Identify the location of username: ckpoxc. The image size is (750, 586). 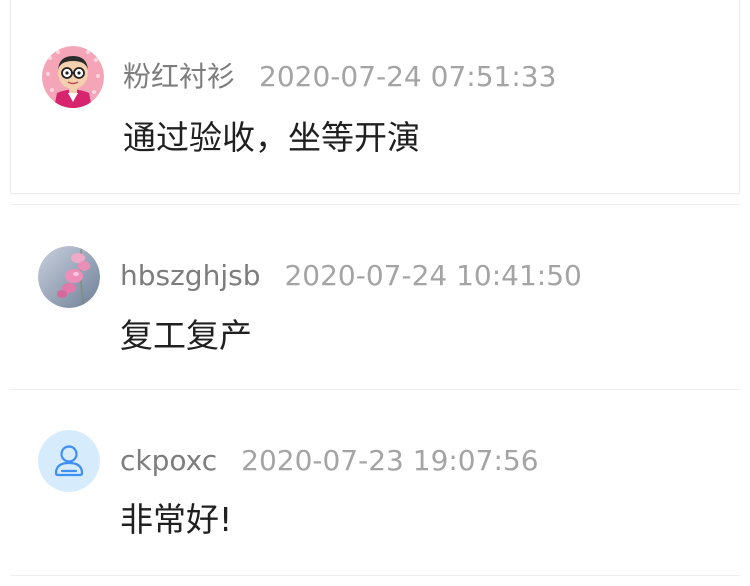
(168, 460).